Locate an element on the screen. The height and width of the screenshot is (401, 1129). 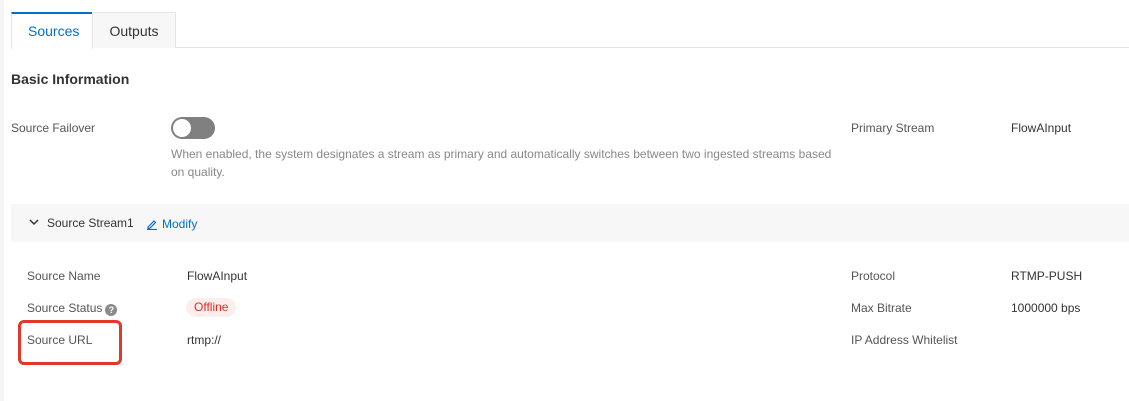
protocol-value: RTMP-PUSH is located at coordinates (1047, 276).